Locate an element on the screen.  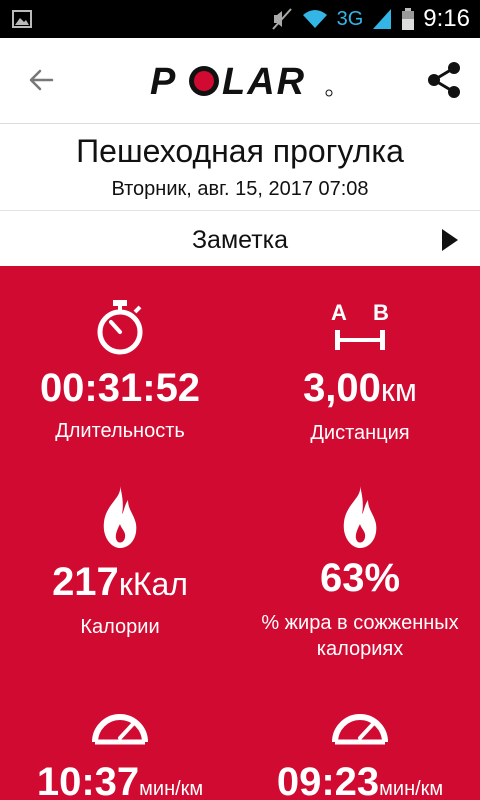
note-label: Заметка is located at coordinates (240, 240).